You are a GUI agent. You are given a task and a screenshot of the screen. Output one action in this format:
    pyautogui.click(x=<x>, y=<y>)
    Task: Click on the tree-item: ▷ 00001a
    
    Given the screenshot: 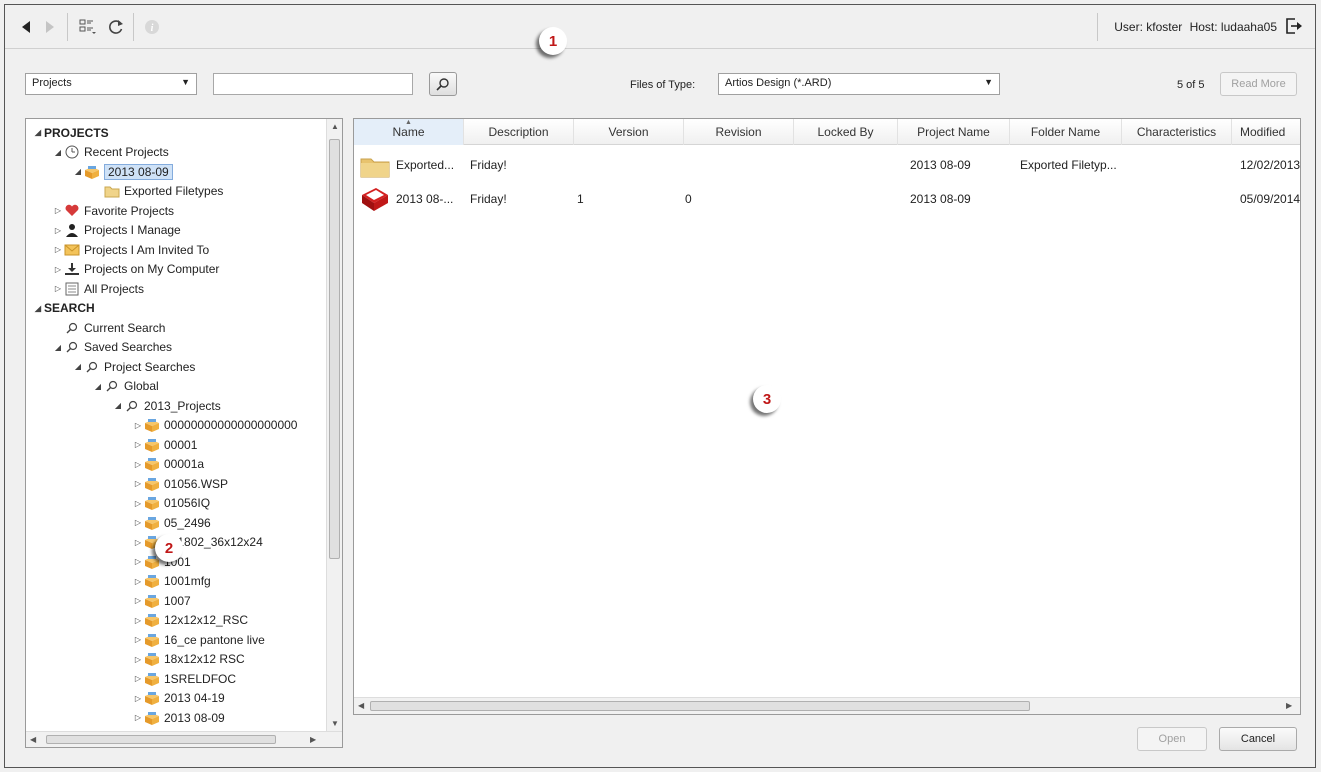 What is the action you would take?
    pyautogui.click(x=168, y=464)
    